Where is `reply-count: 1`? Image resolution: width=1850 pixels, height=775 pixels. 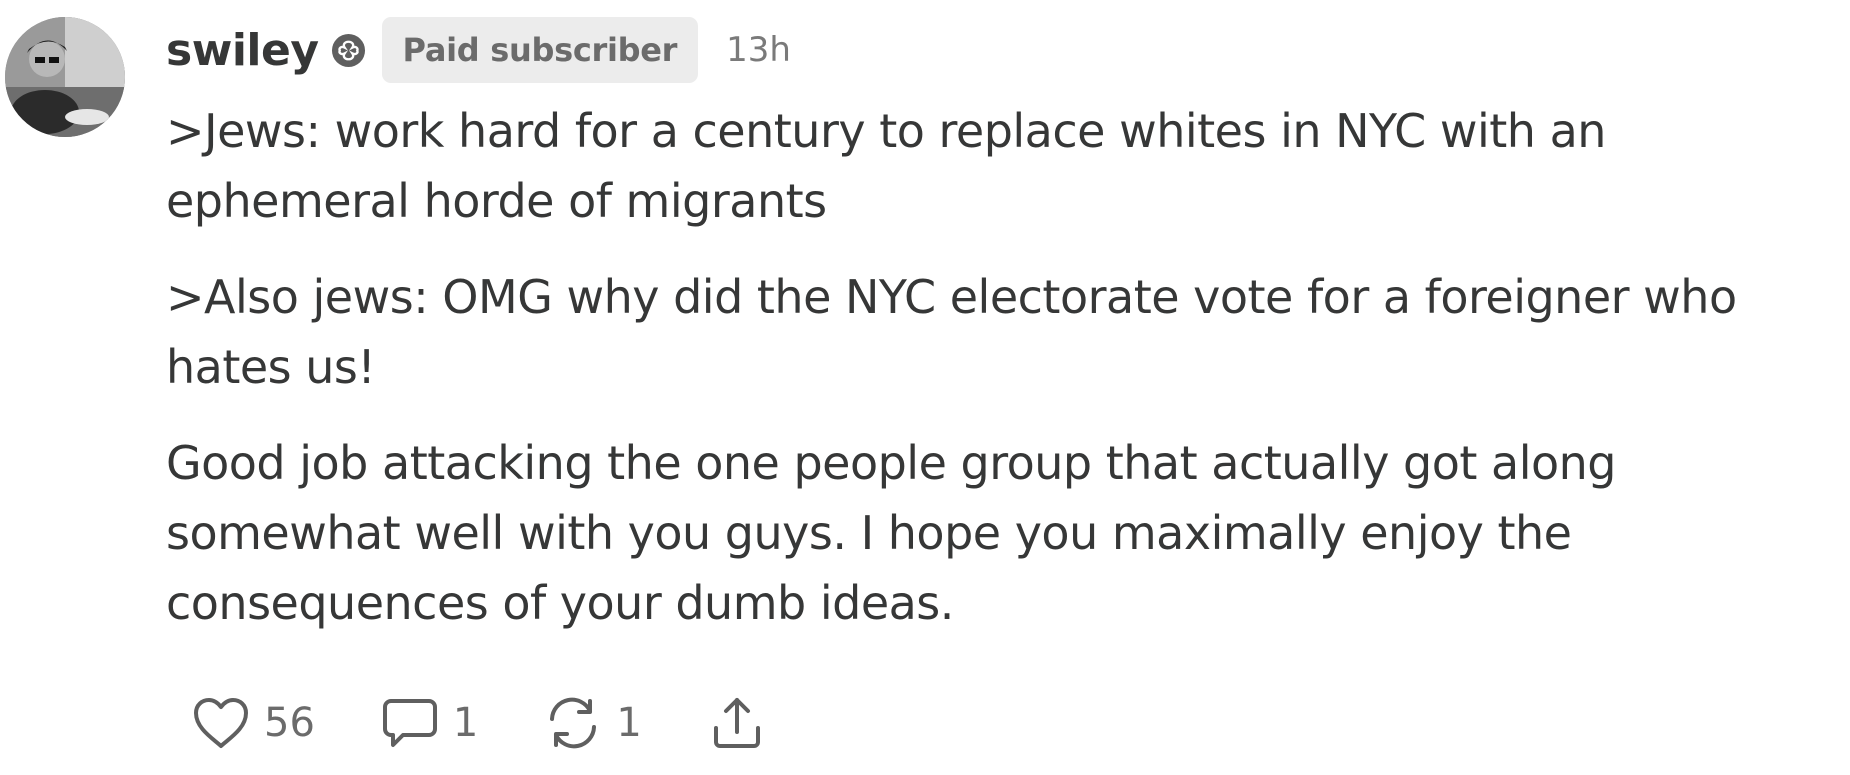
reply-count: 1 is located at coordinates (465, 723).